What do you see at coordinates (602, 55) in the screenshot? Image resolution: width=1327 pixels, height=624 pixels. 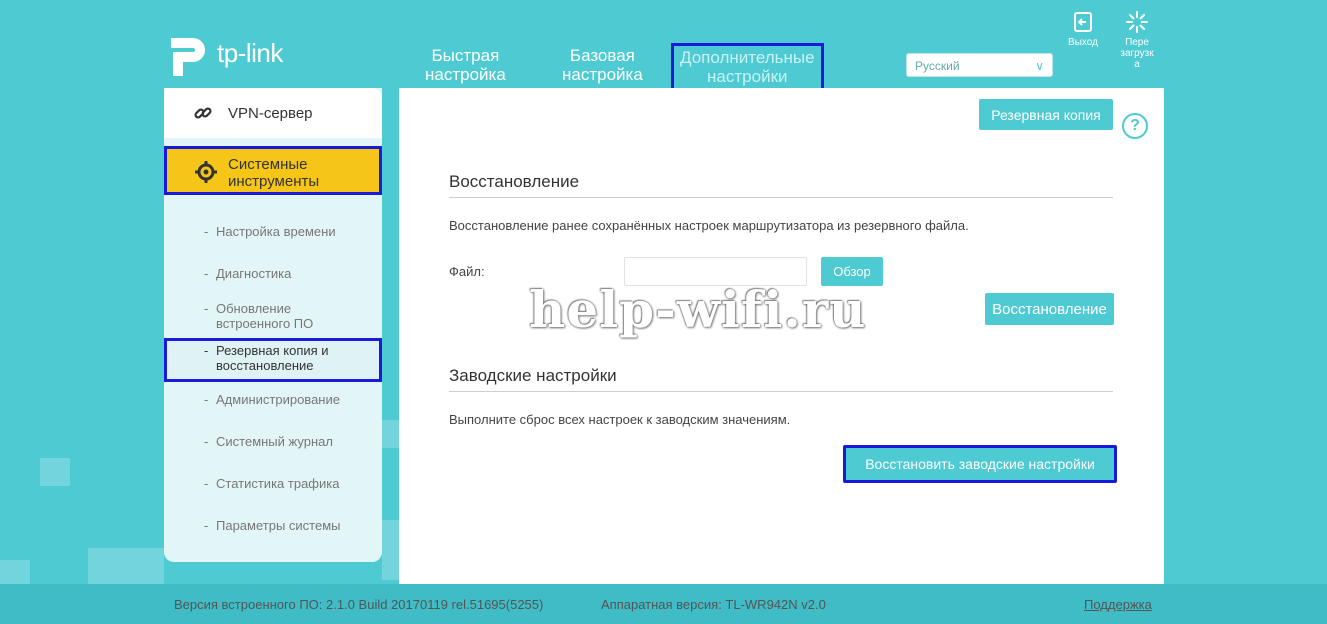 I see `tab-label-line1: Базовая` at bounding box center [602, 55].